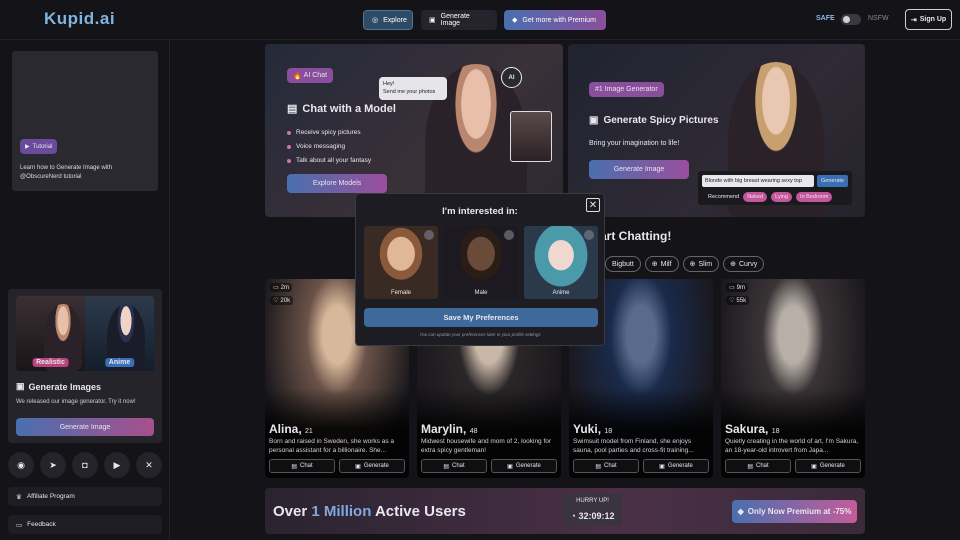 Image resolution: width=960 pixels, height=540 pixels. I want to click on social-links: ◉ ➤ ◘ ▶ ✕, so click(85, 465).